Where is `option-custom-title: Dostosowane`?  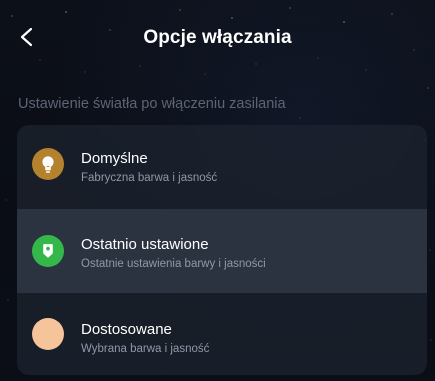 option-custom-title: Dostosowane is located at coordinates (126, 329).